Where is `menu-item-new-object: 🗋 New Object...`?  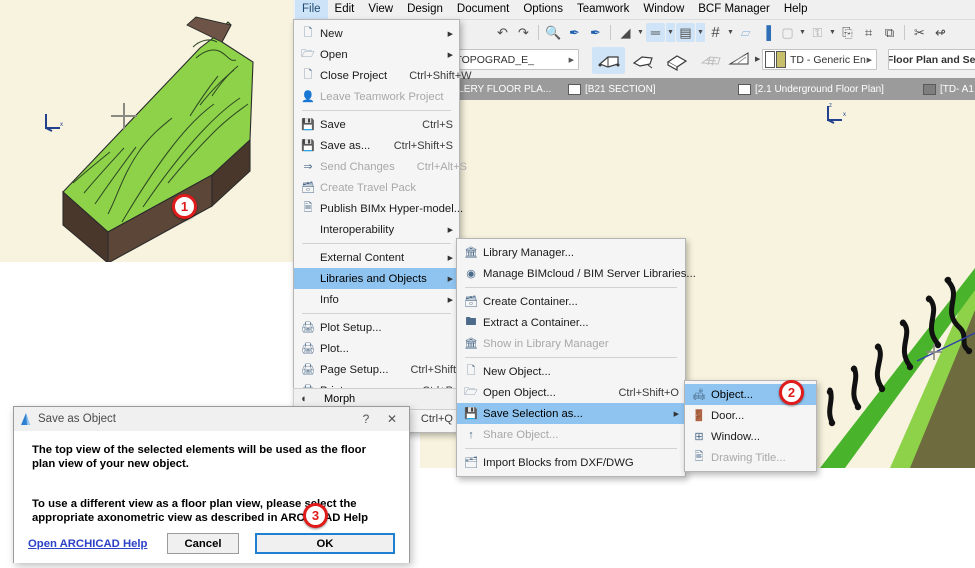
menu-item-new-object: 🗋 New Object... is located at coordinates (571, 371).